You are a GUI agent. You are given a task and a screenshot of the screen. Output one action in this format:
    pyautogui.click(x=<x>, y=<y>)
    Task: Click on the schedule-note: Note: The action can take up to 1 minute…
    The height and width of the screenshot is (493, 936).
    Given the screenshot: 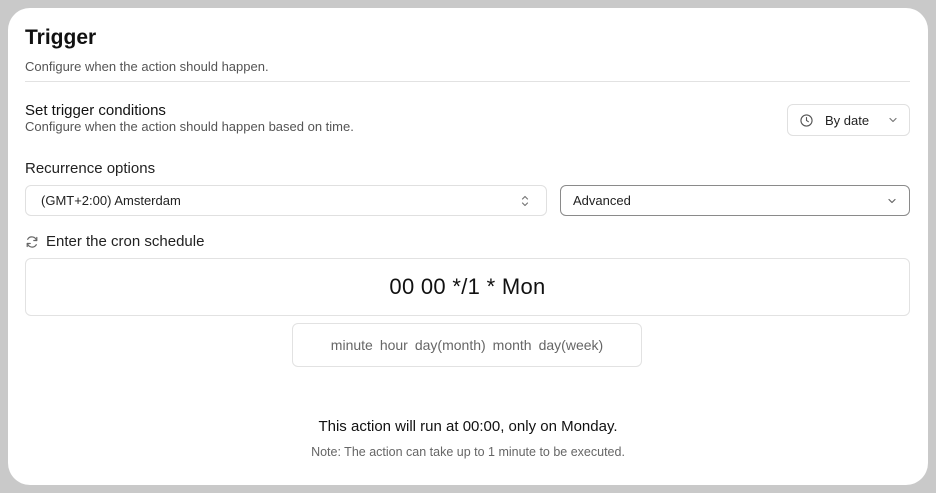 What is the action you would take?
    pyautogui.click(x=468, y=452)
    